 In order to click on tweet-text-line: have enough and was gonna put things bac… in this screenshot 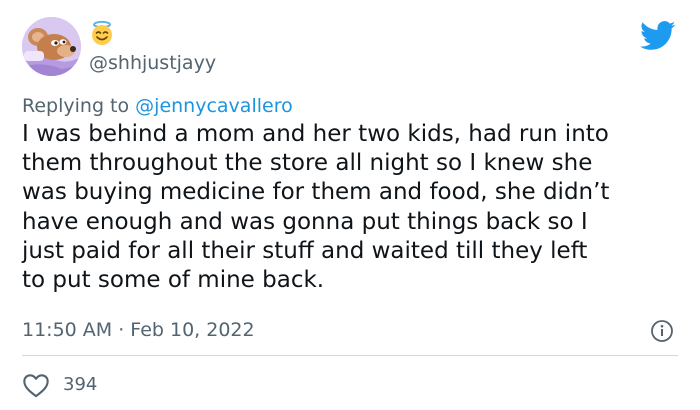, I will do `click(305, 221)`.